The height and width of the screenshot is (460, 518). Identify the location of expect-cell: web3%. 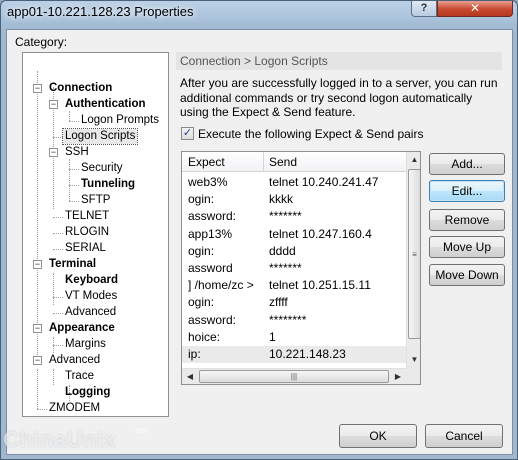
(208, 182).